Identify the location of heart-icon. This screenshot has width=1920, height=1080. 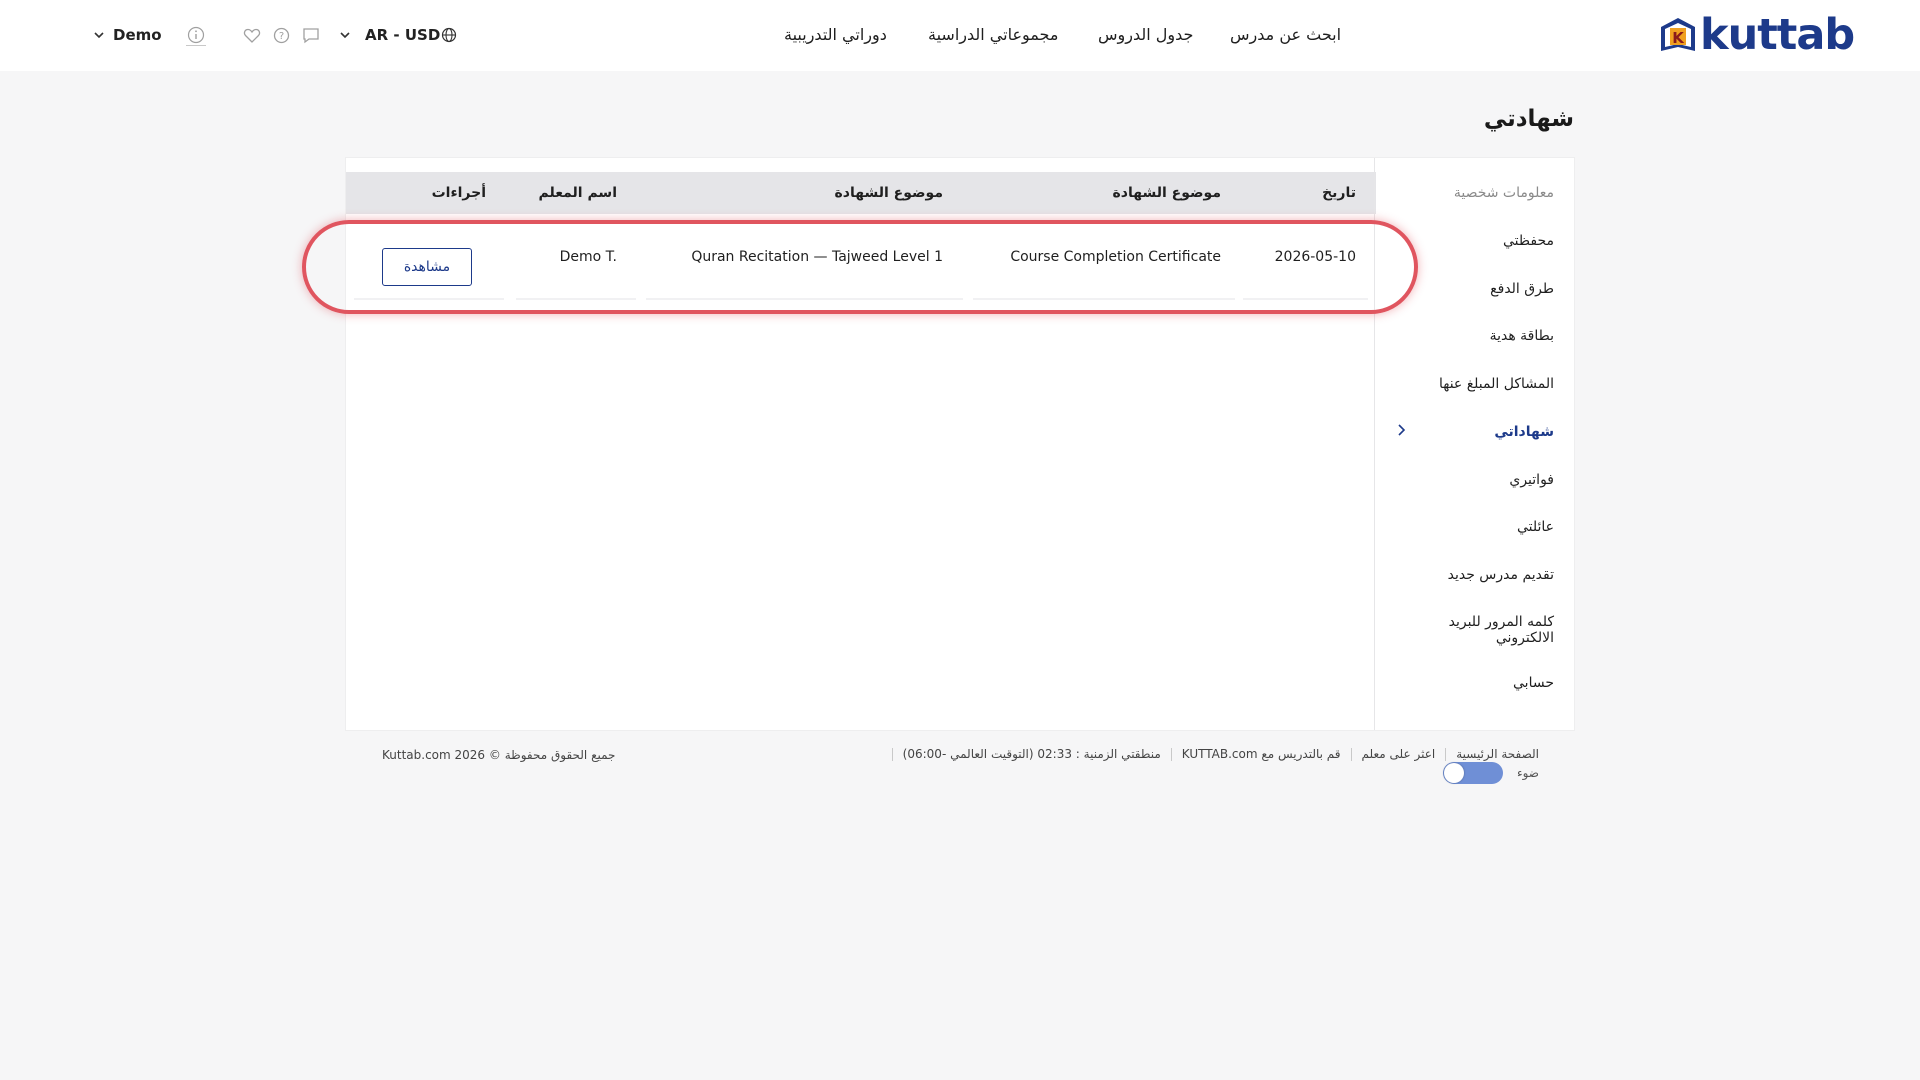
(252, 35).